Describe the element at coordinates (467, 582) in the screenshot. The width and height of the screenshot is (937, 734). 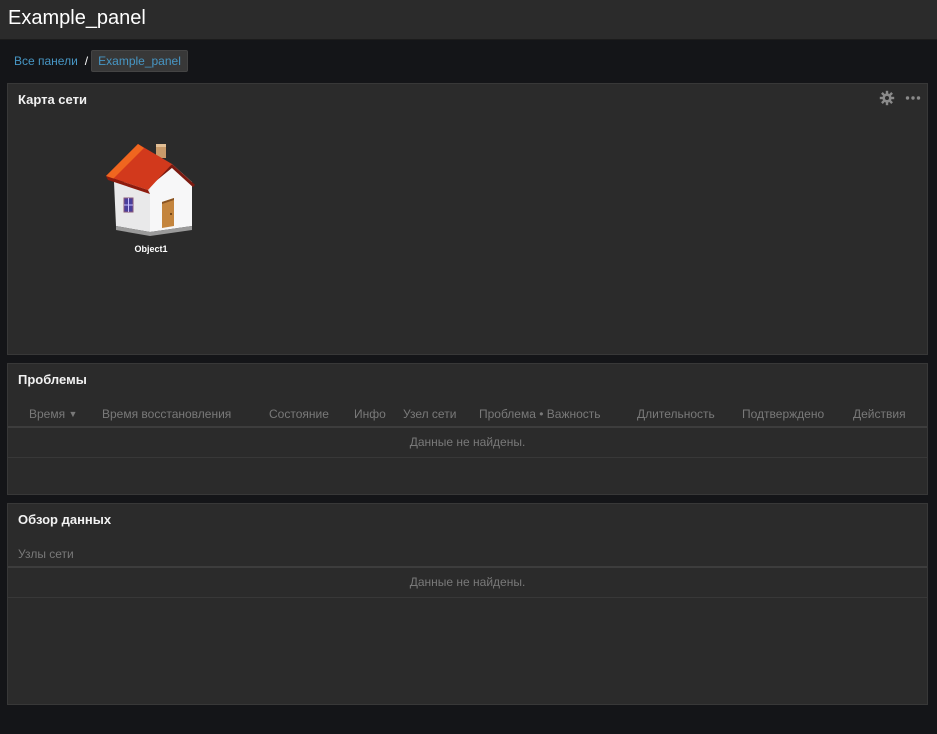
I see `data-overview-empty-row: Данные не найдены.` at that location.